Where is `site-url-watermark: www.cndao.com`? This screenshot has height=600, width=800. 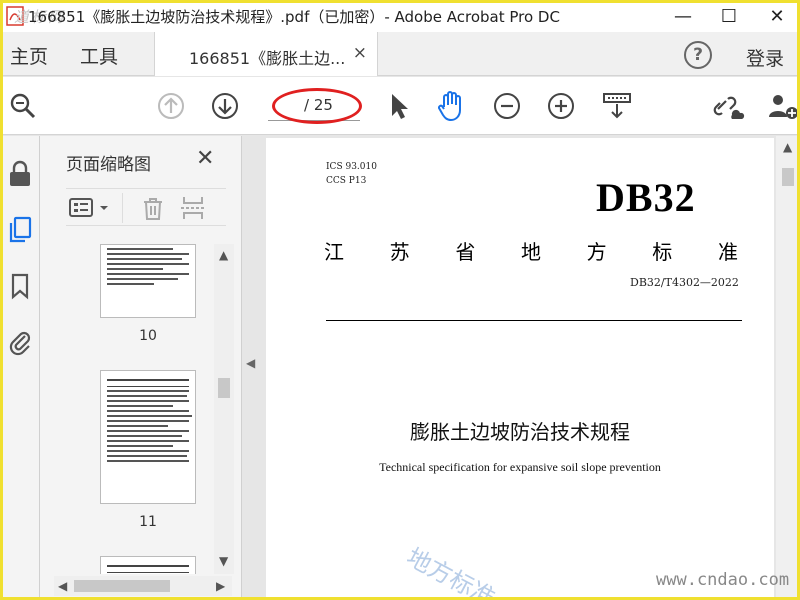
site-url-watermark: www.cndao.com is located at coordinates (723, 580).